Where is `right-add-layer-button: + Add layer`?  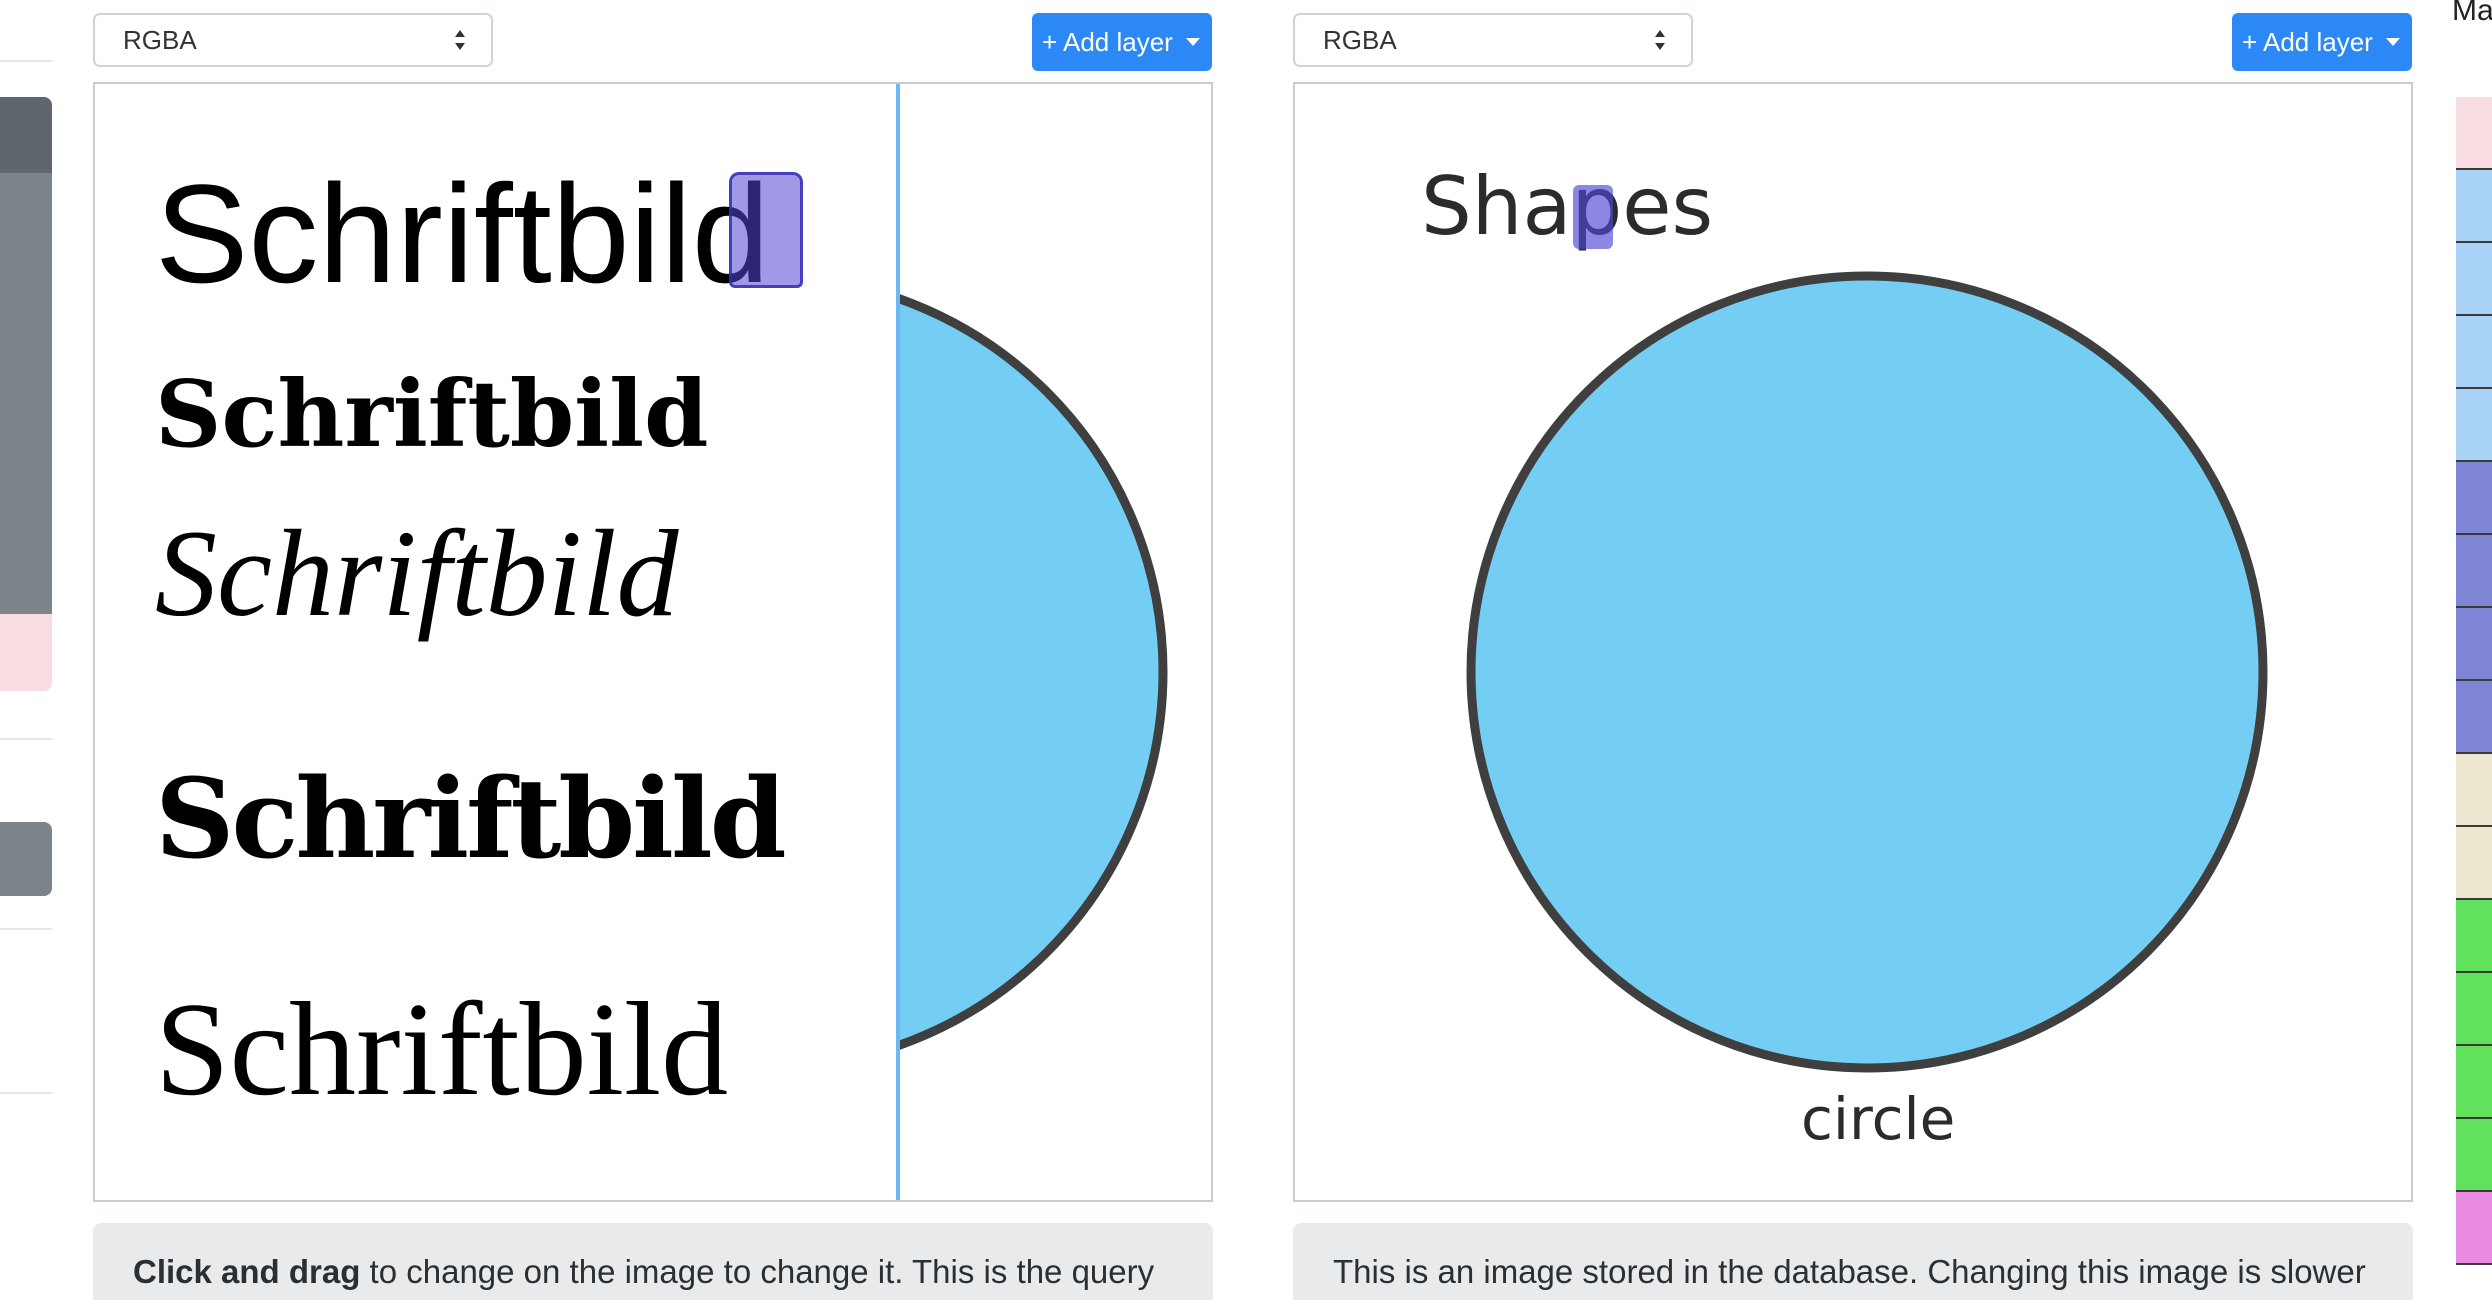 right-add-layer-button: + Add layer is located at coordinates (2322, 42).